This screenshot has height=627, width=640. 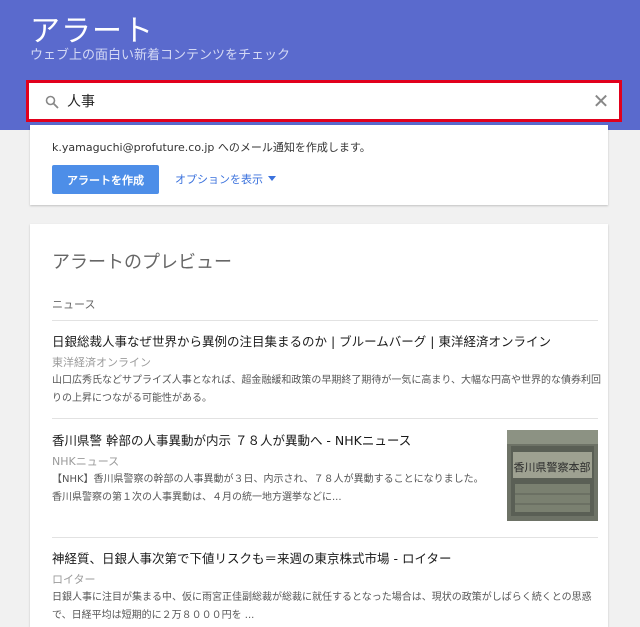 I want to click on show-options-link: オプションを表示, so click(x=219, y=179).